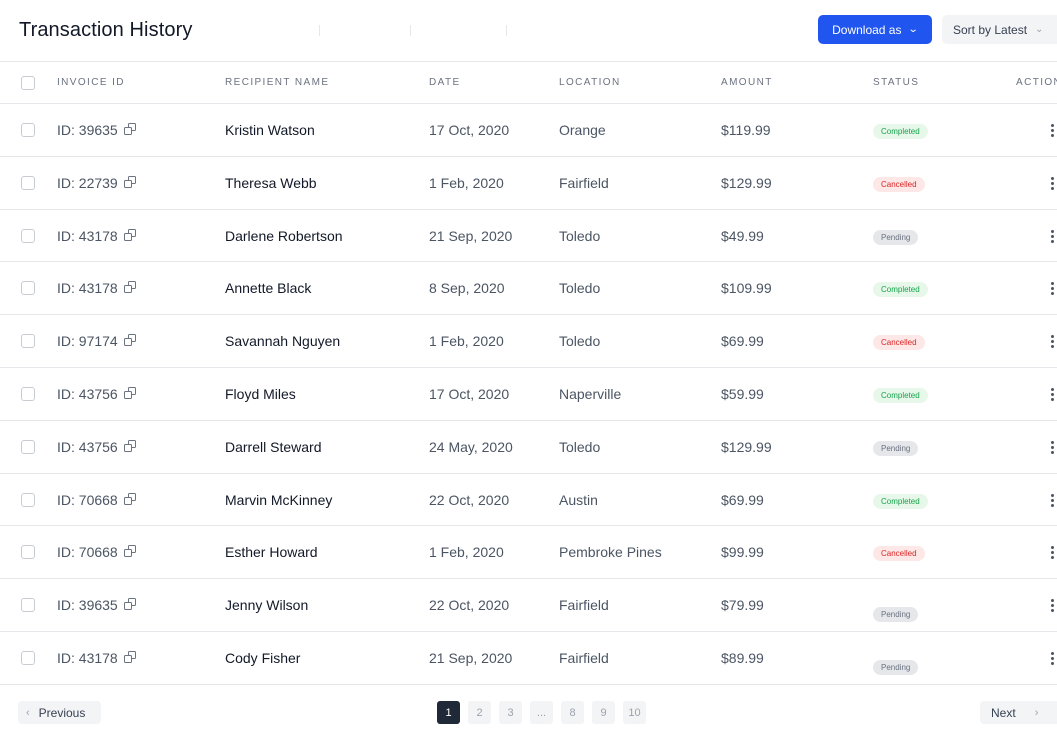 The image size is (1057, 737). Describe the element at coordinates (506, 30) in the screenshot. I see `divider` at that location.